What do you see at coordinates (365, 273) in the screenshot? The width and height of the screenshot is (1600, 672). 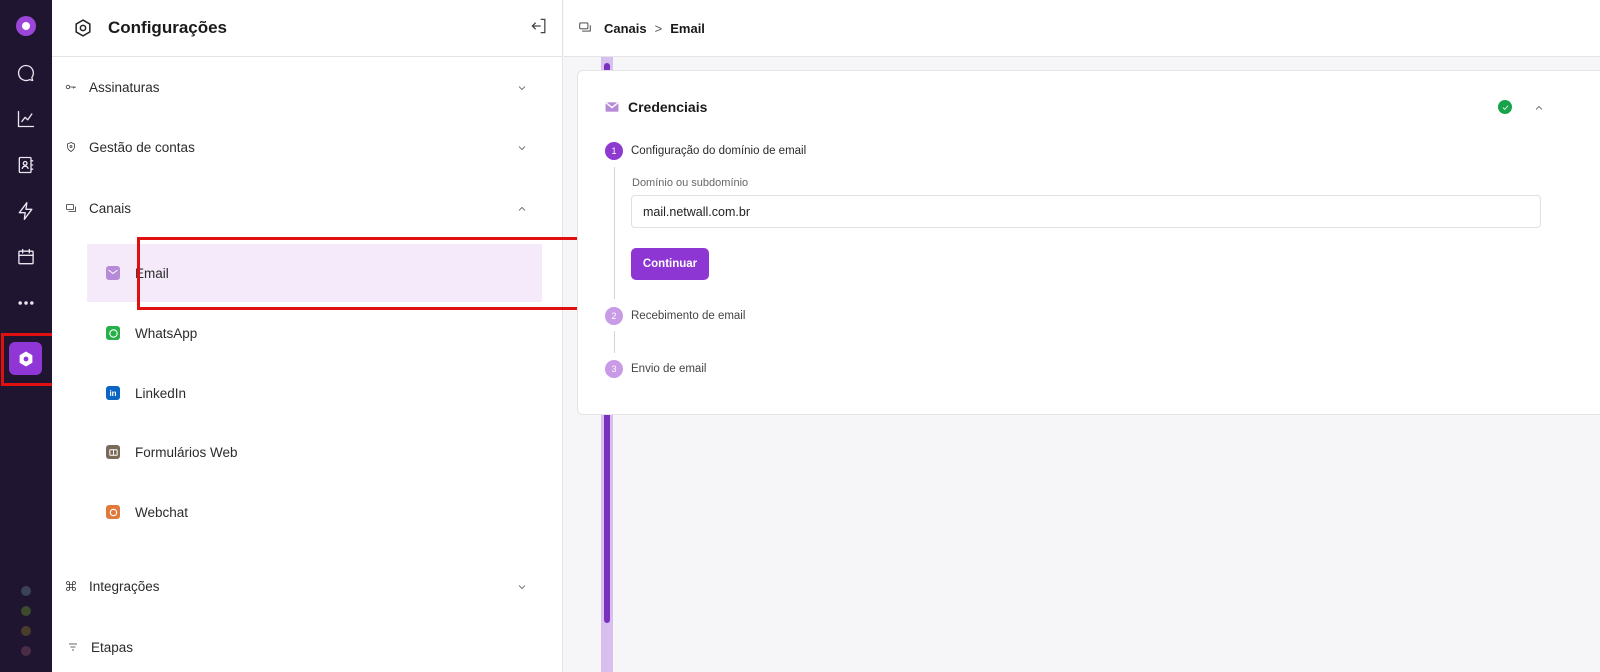 I see `email-item-highlight` at bounding box center [365, 273].